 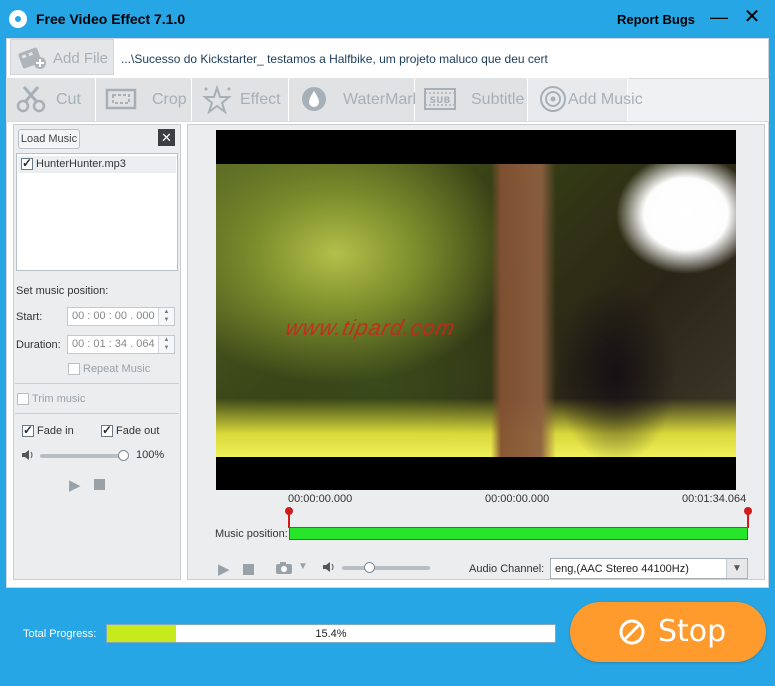 I want to click on video-volume-icon, so click(x=328, y=567).